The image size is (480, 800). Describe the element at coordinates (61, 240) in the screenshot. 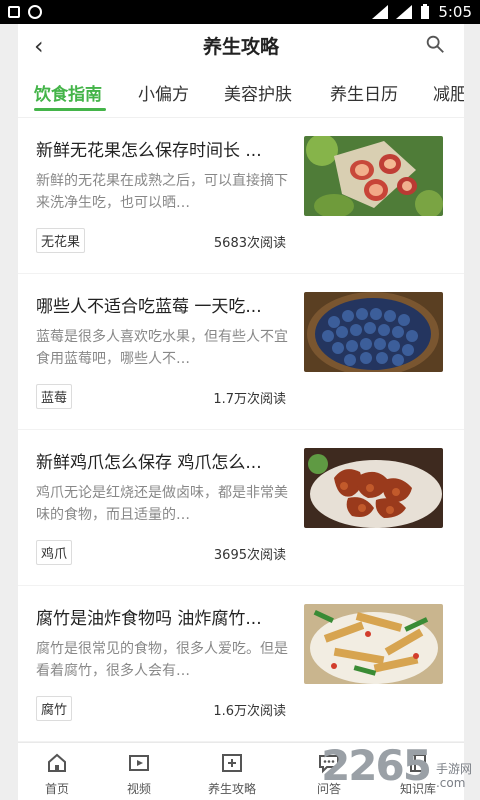

I see `article-tag: 无花果` at that location.